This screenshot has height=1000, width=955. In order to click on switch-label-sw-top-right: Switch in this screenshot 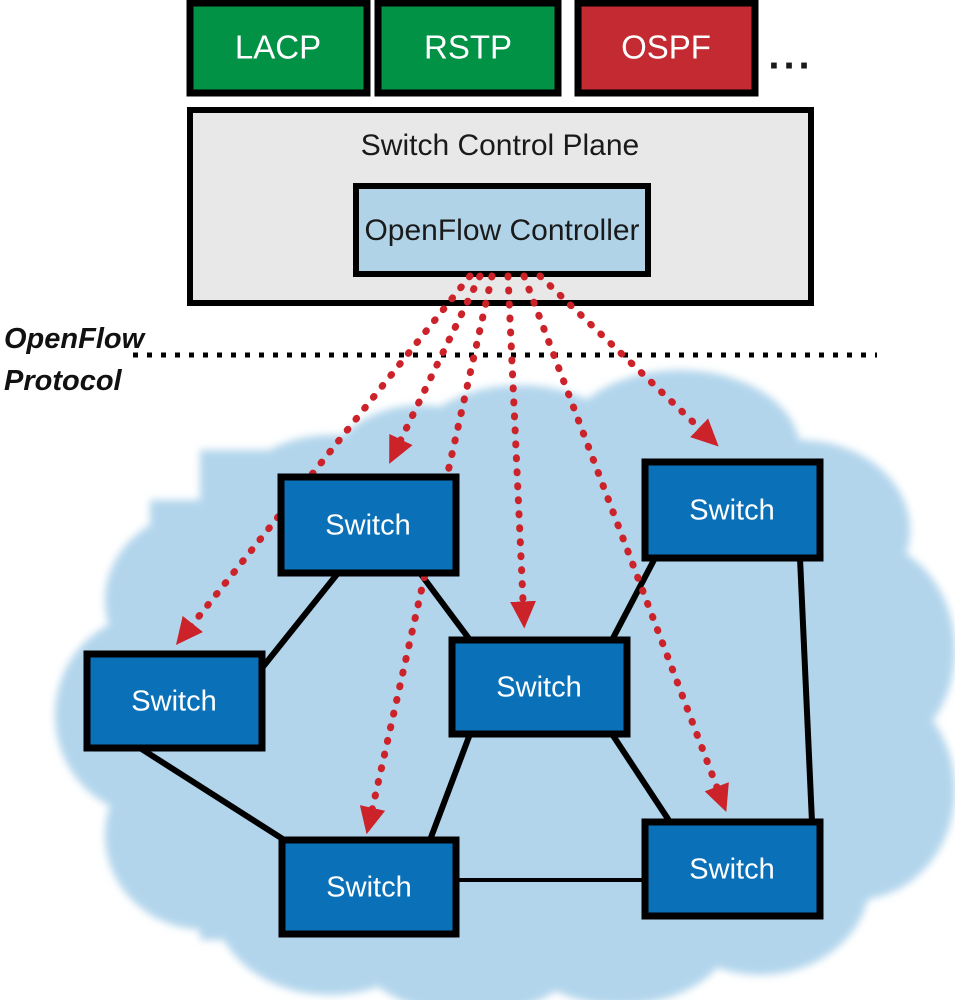, I will do `click(731, 511)`.